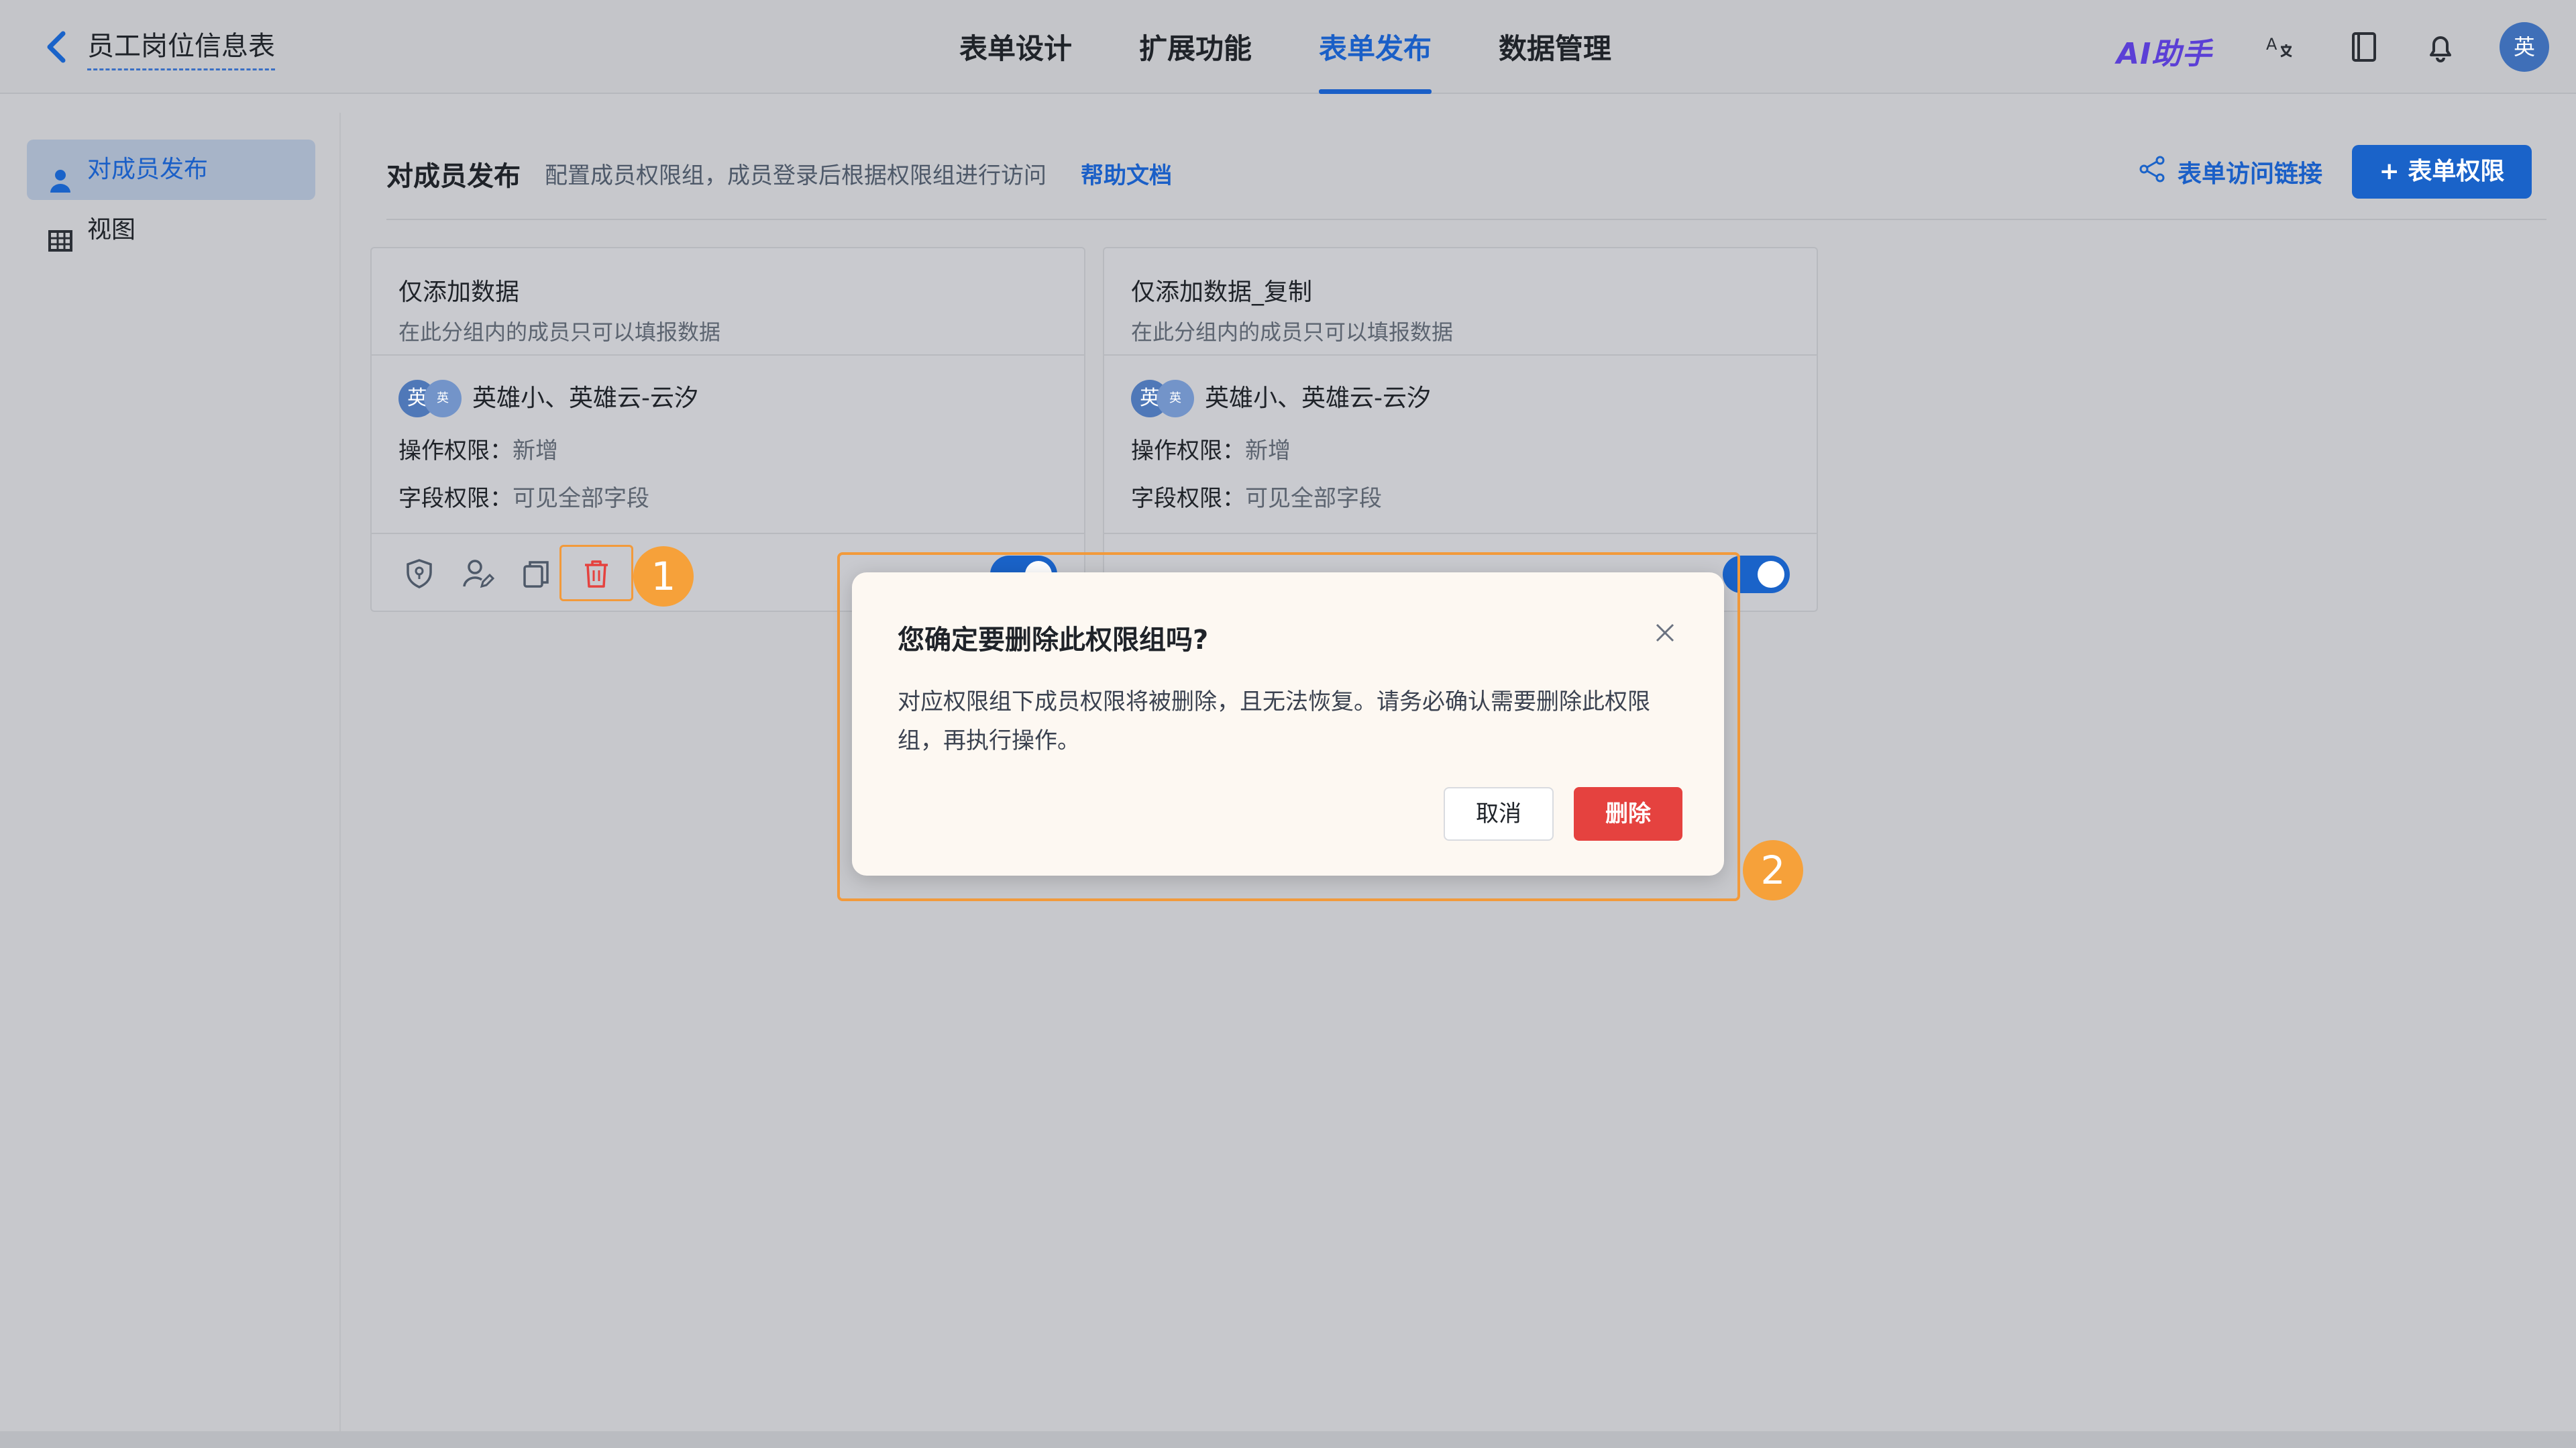 This screenshot has height=1448, width=2576. What do you see at coordinates (1628, 814) in the screenshot?
I see `delete-button: 删除` at bounding box center [1628, 814].